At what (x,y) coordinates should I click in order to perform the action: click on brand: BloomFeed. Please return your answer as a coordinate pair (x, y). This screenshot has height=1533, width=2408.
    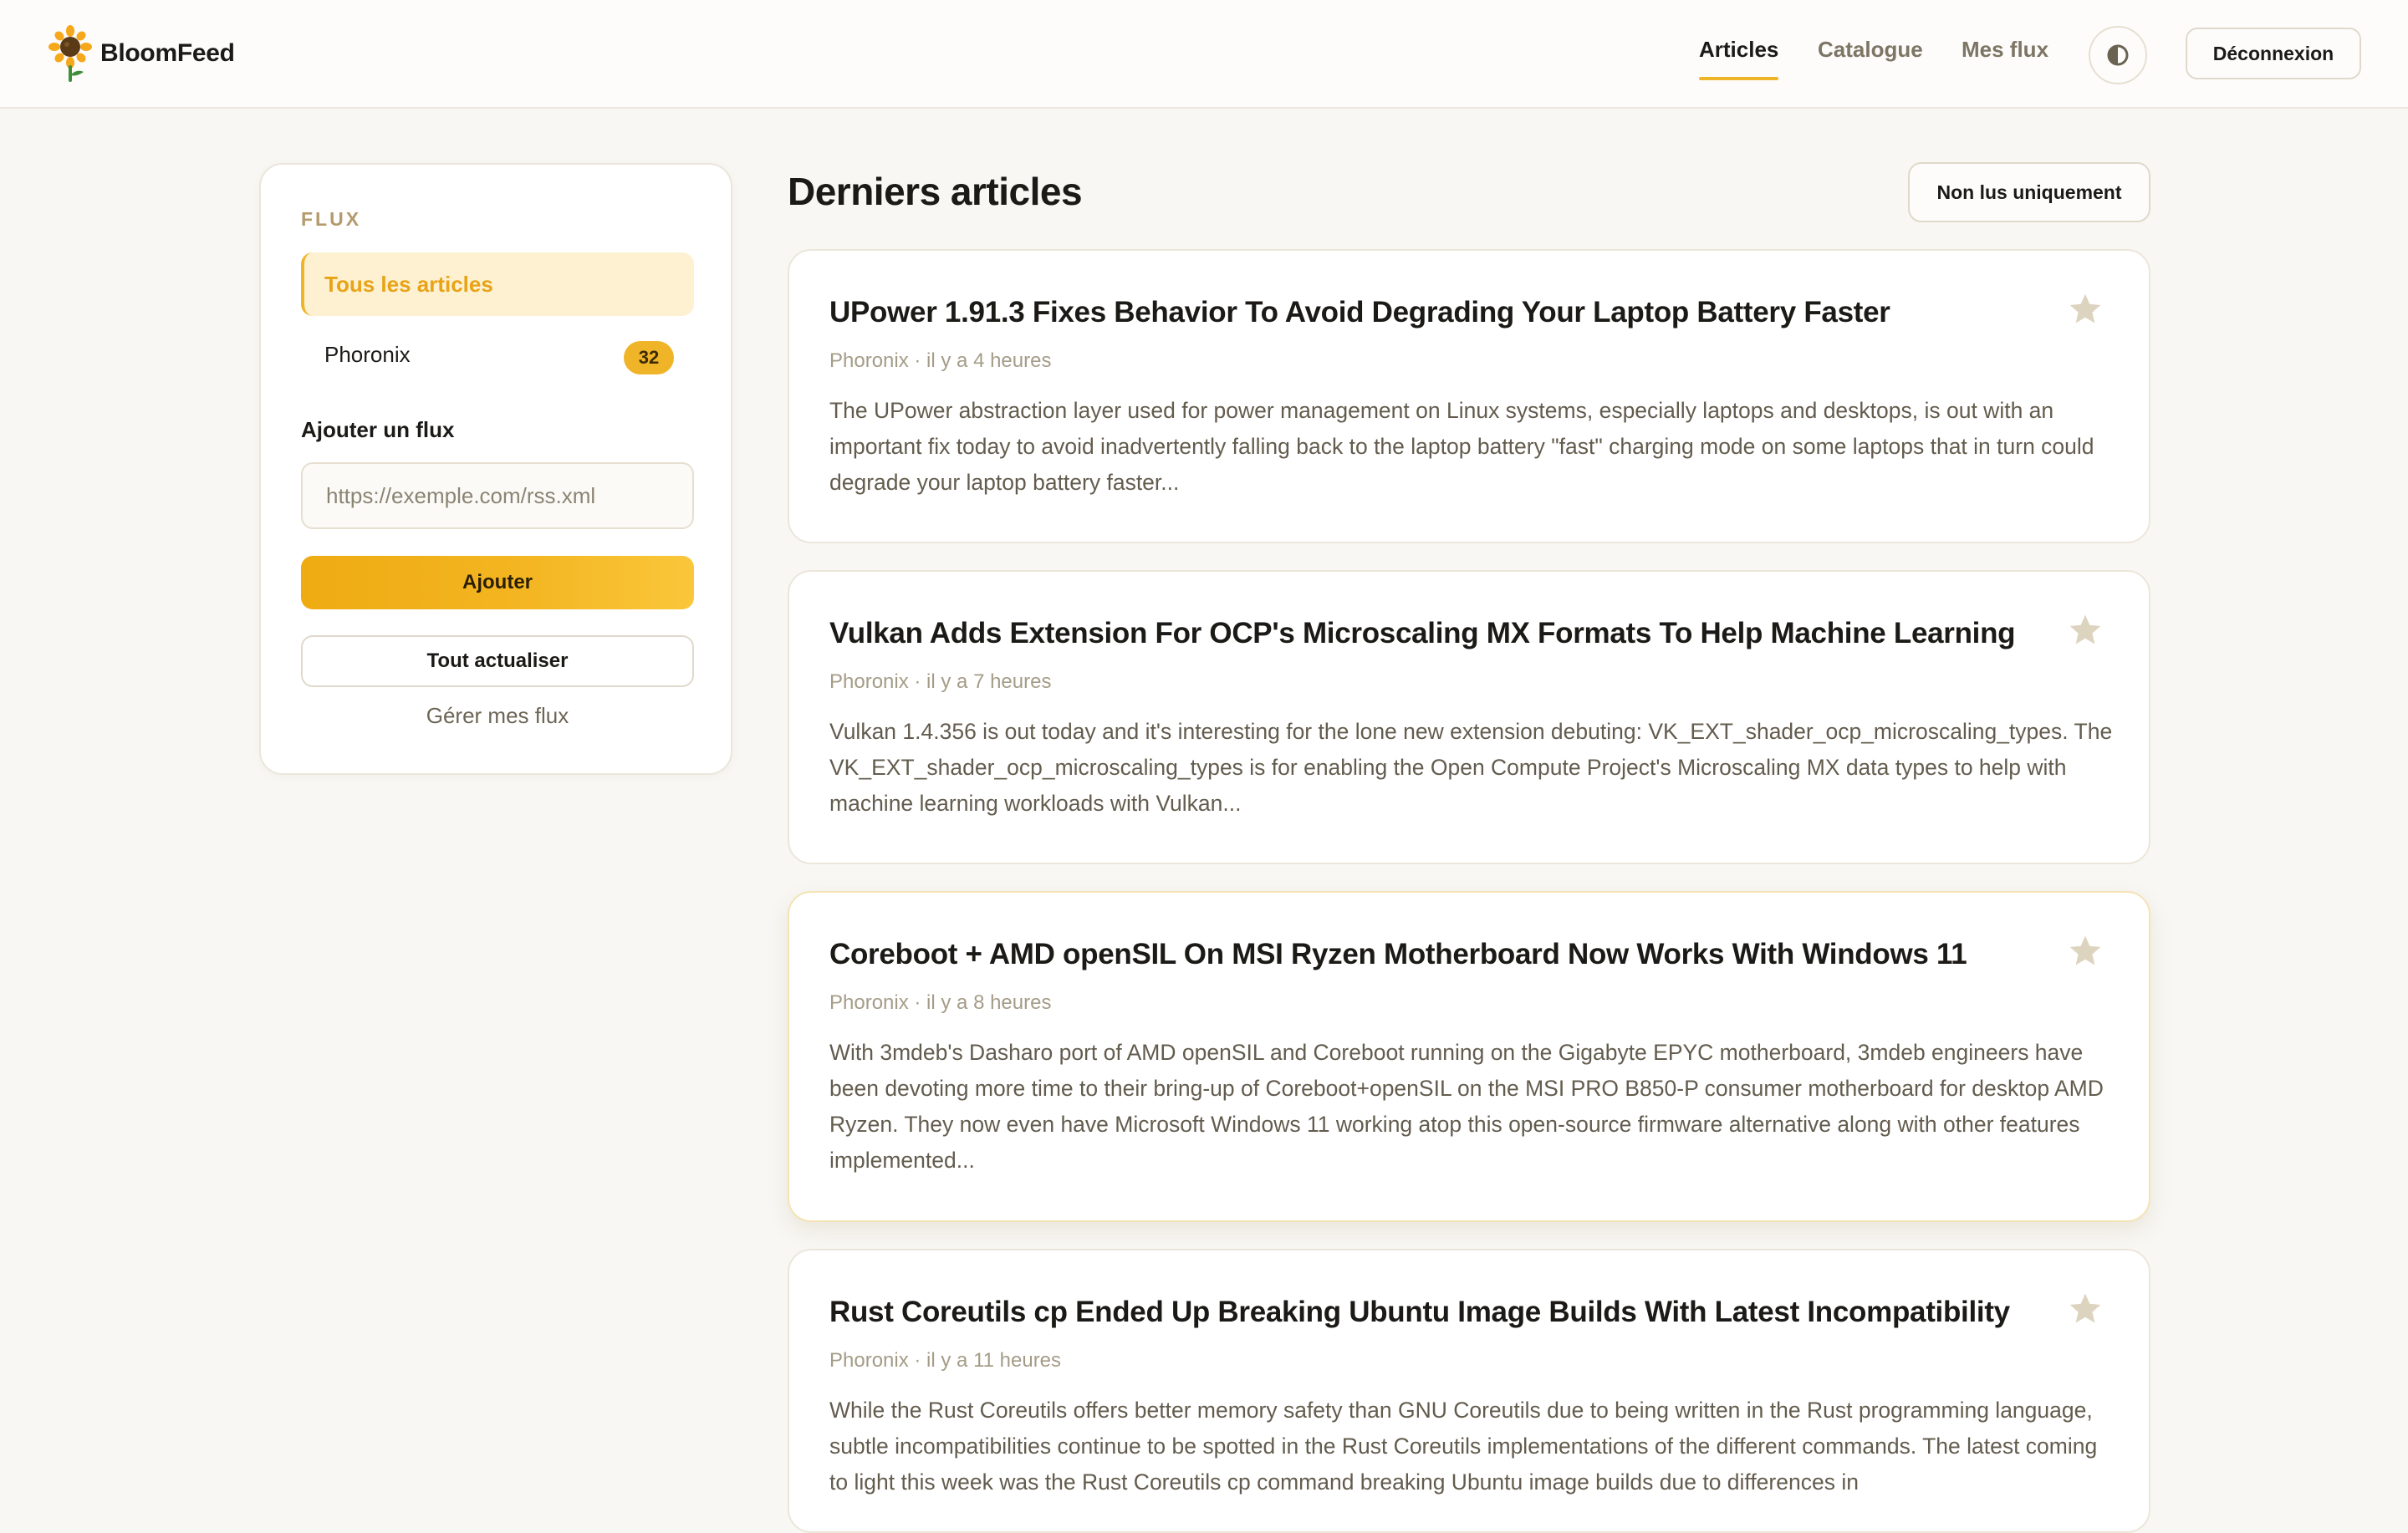
    Looking at the image, I should click on (141, 54).